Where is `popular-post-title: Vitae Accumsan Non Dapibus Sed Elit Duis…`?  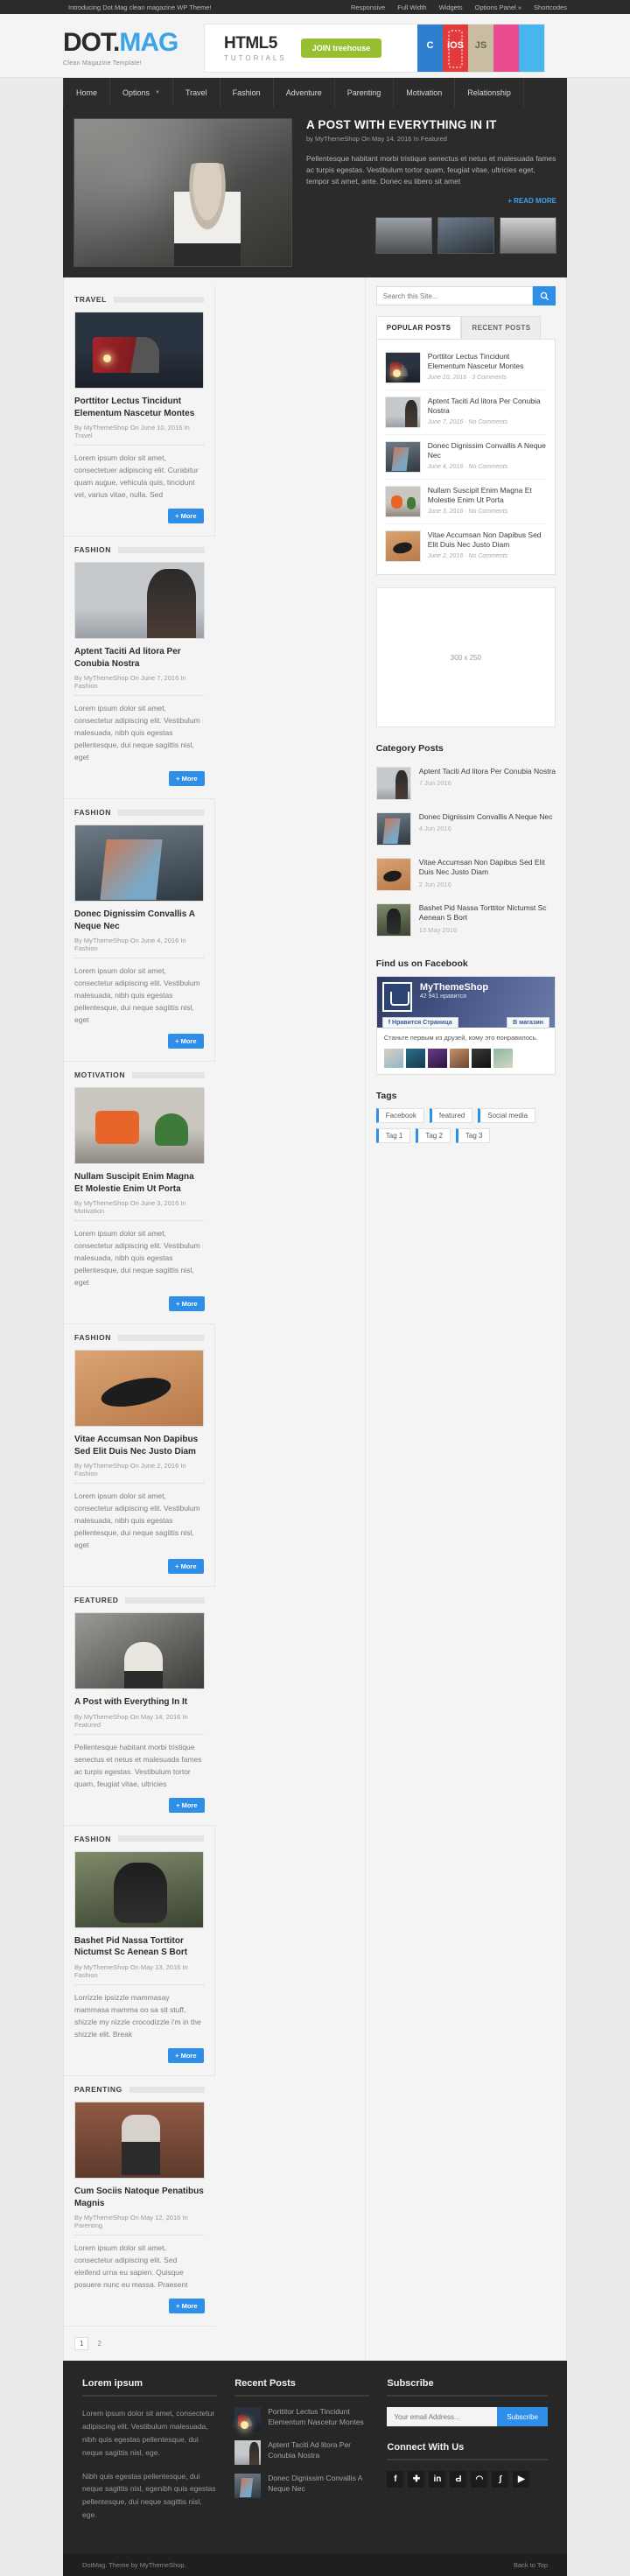
popular-post-title: Vitae Accumsan Non Dapibus Sed Elit Duis… is located at coordinates (487, 540).